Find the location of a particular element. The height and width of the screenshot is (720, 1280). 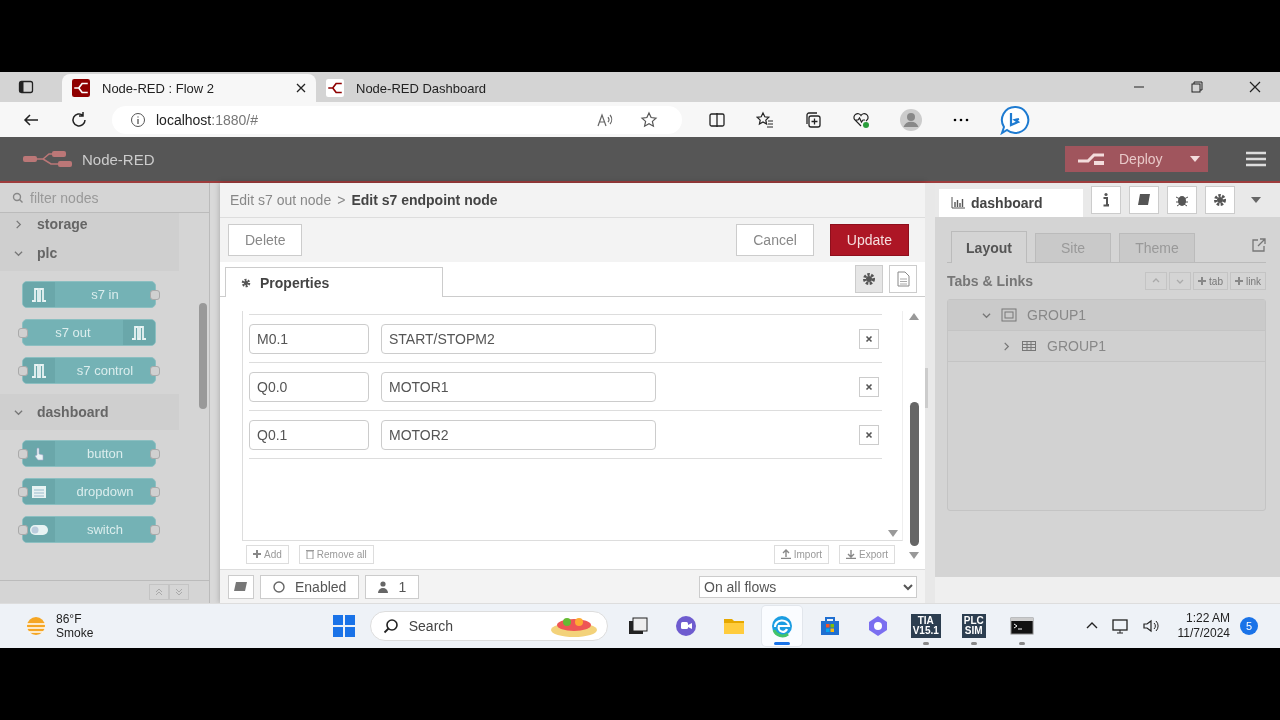

app-icon-label: TIA V15.1 is located at coordinates (925, 626).